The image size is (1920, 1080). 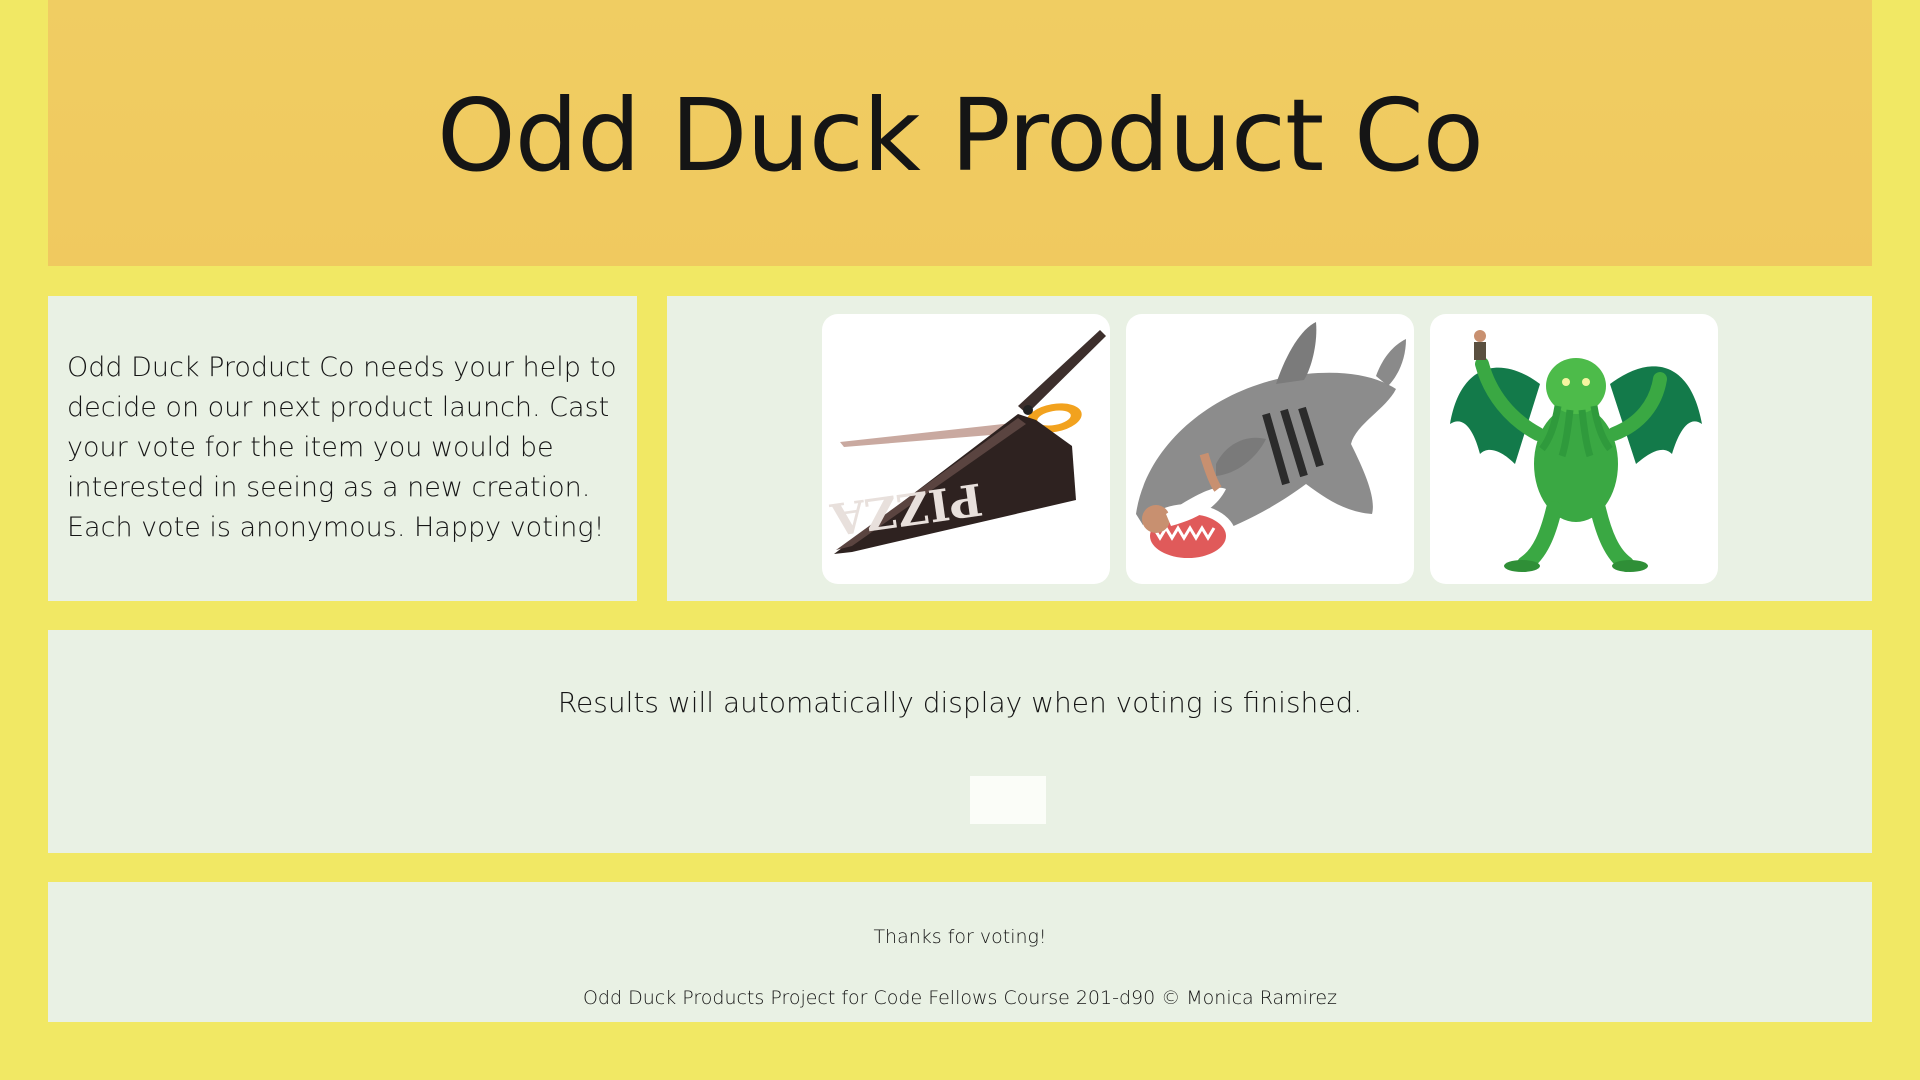 I want to click on shark-image, so click(x=1270, y=444).